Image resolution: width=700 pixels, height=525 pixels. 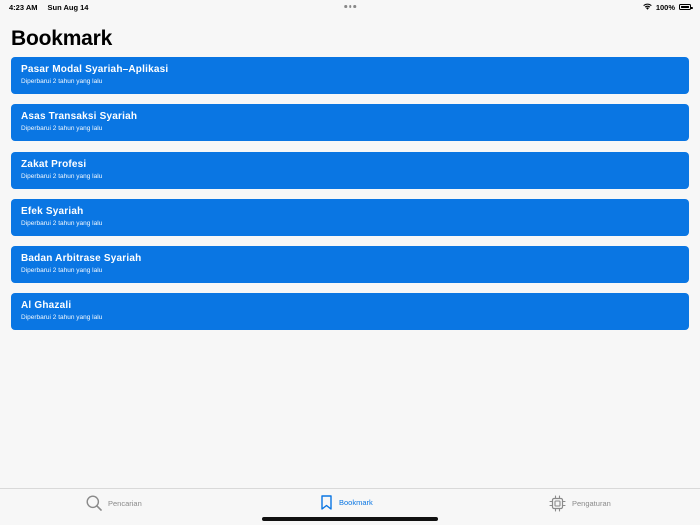 I want to click on bookmark-title: Asas Transaksi Syariah, so click(x=79, y=117).